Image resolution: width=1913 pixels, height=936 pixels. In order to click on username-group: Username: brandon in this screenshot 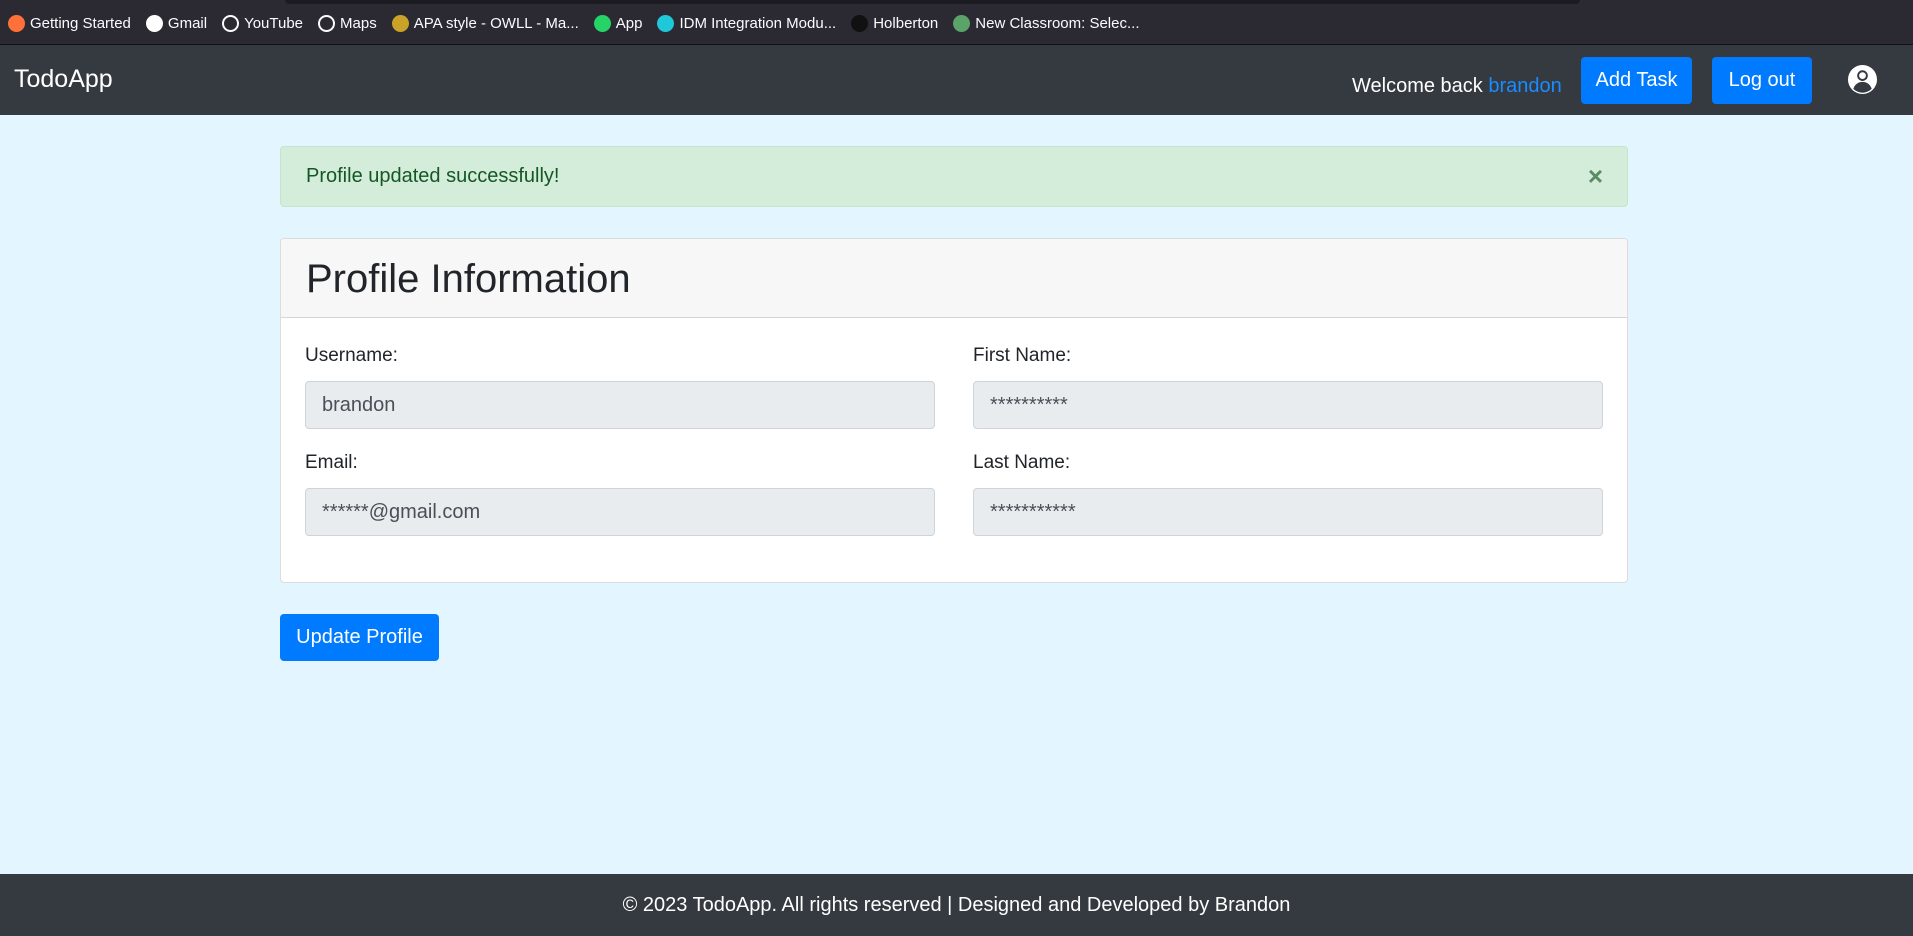, I will do `click(620, 387)`.